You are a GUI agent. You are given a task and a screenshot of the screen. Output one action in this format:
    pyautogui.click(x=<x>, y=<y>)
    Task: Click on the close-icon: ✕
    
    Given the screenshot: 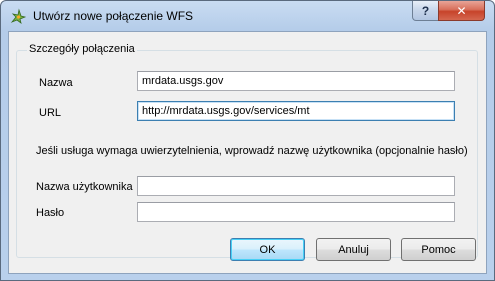 What is the action you would take?
    pyautogui.click(x=461, y=10)
    